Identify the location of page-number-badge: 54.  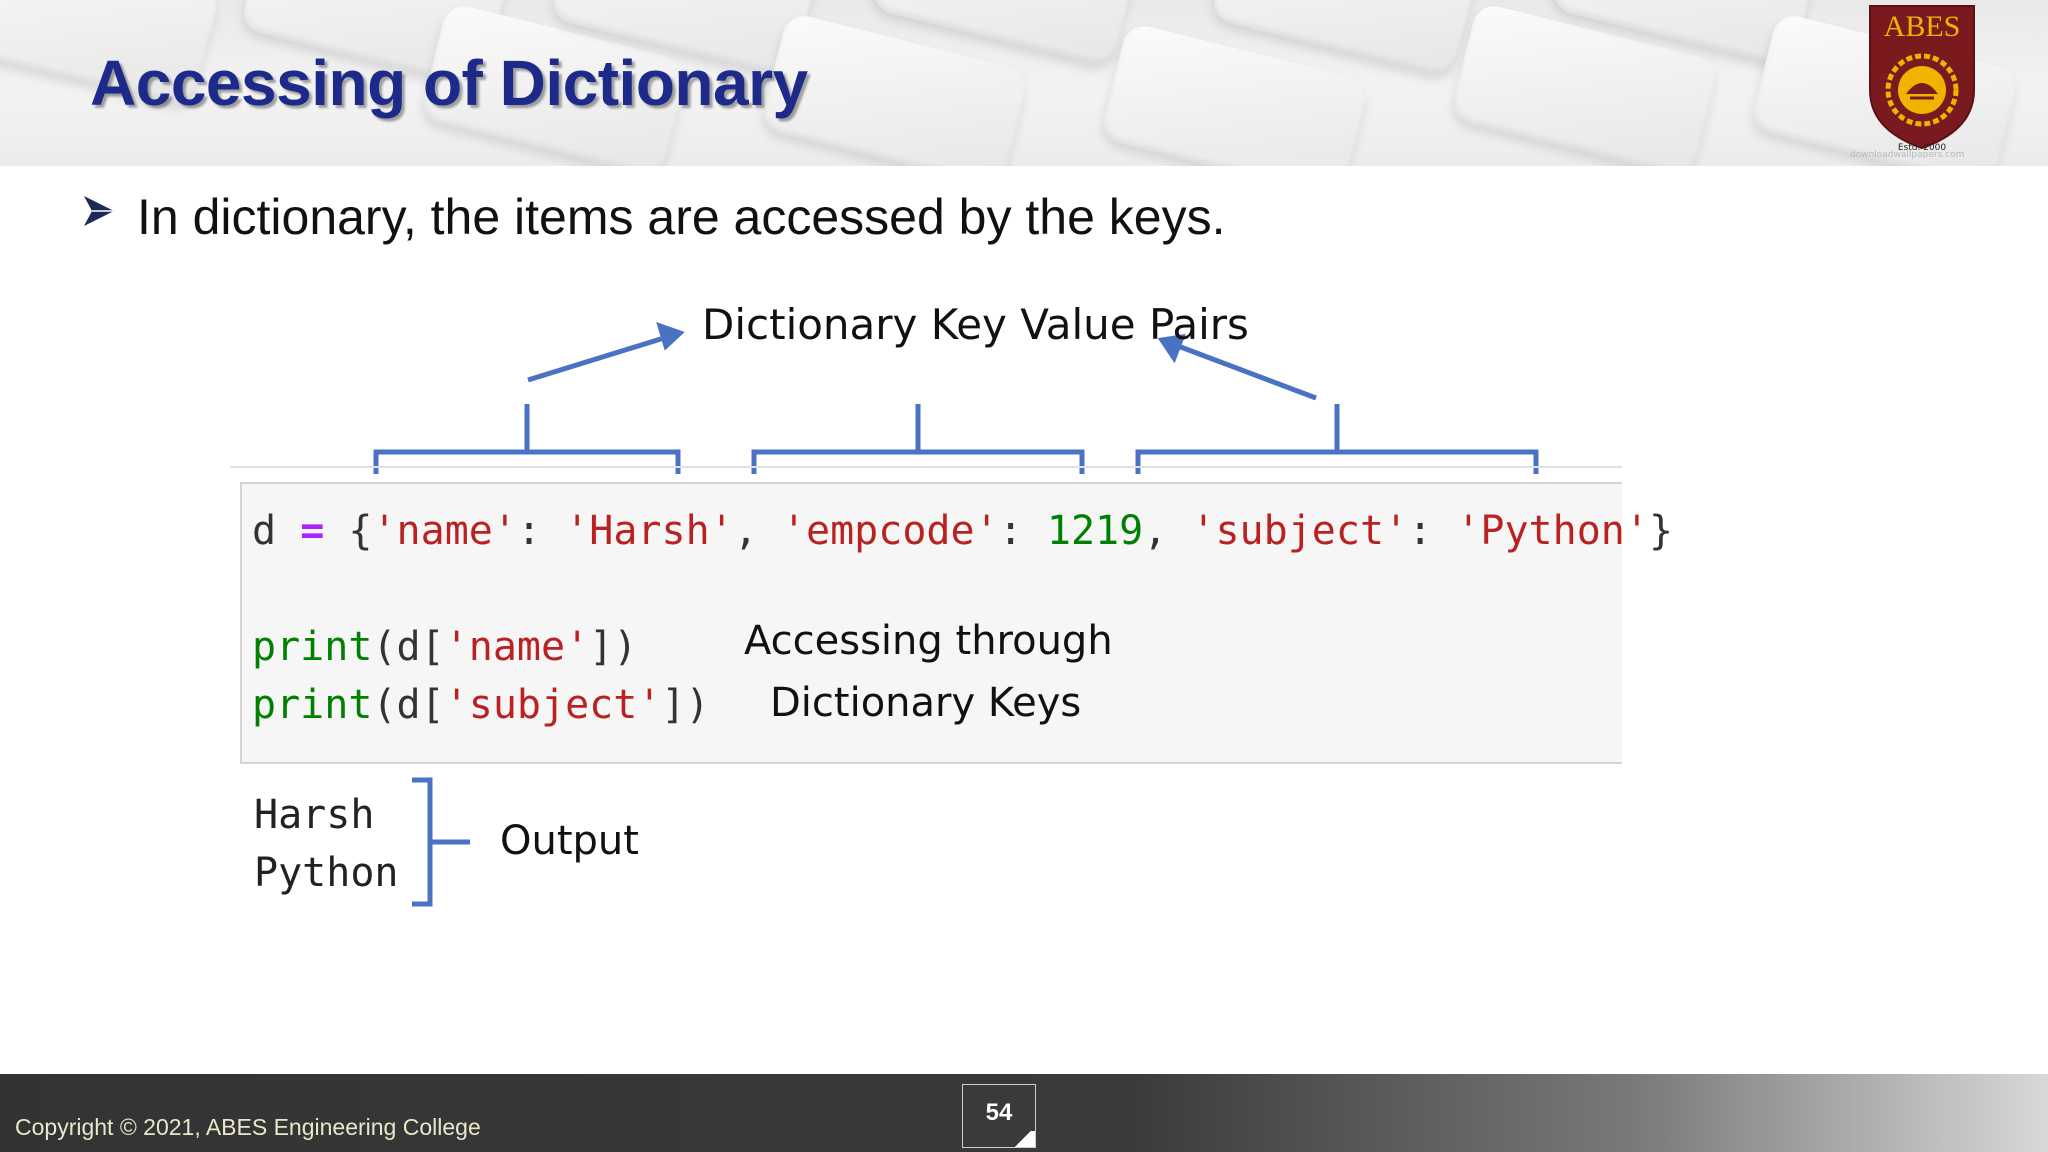
(999, 1116).